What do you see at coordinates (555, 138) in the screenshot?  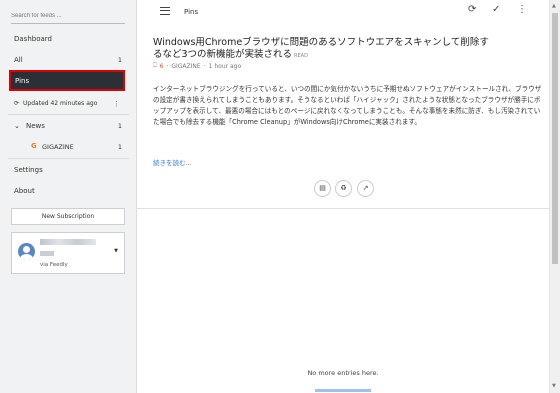 I see `scrollbar-thumb` at bounding box center [555, 138].